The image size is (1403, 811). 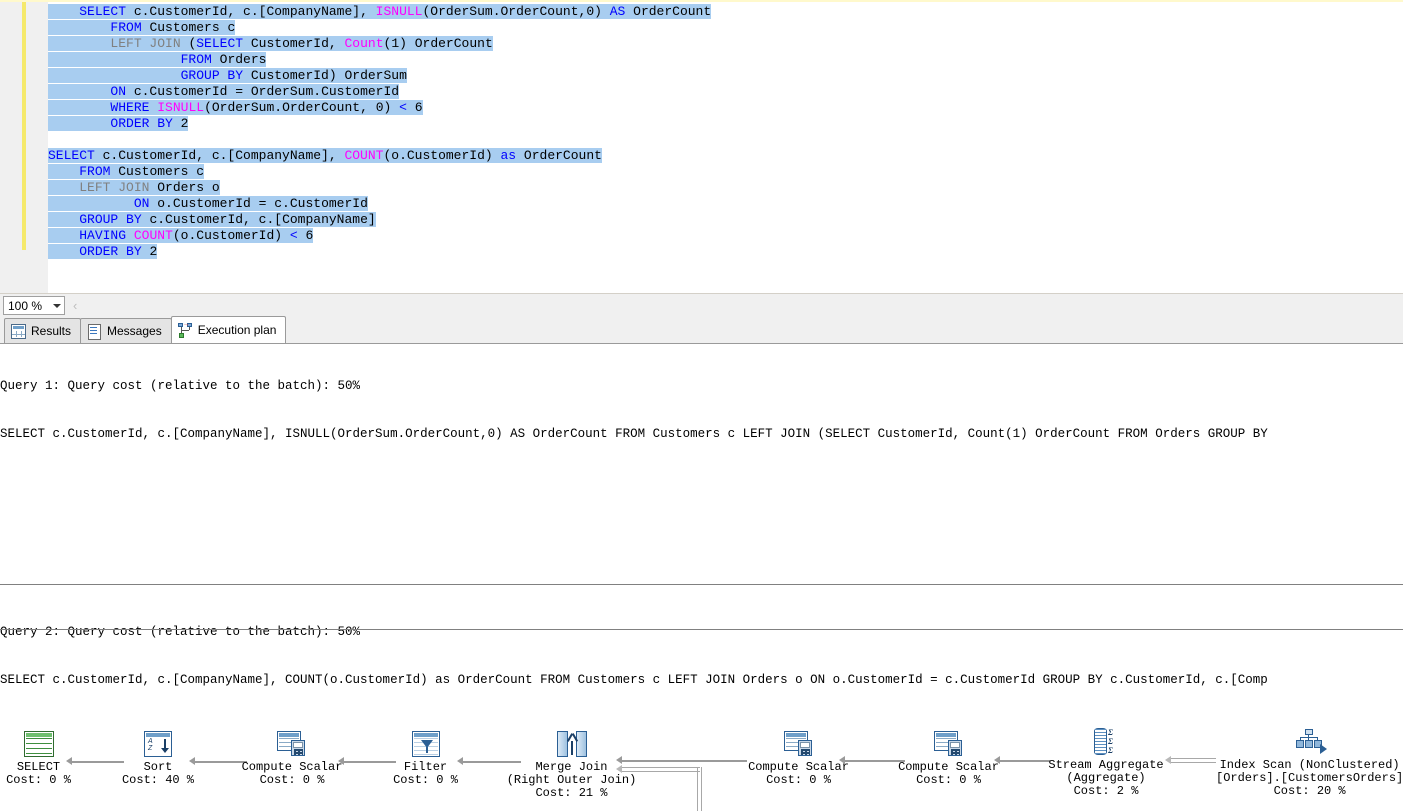 What do you see at coordinates (725, 60) in the screenshot?
I see `editor-line: FROM Orders` at bounding box center [725, 60].